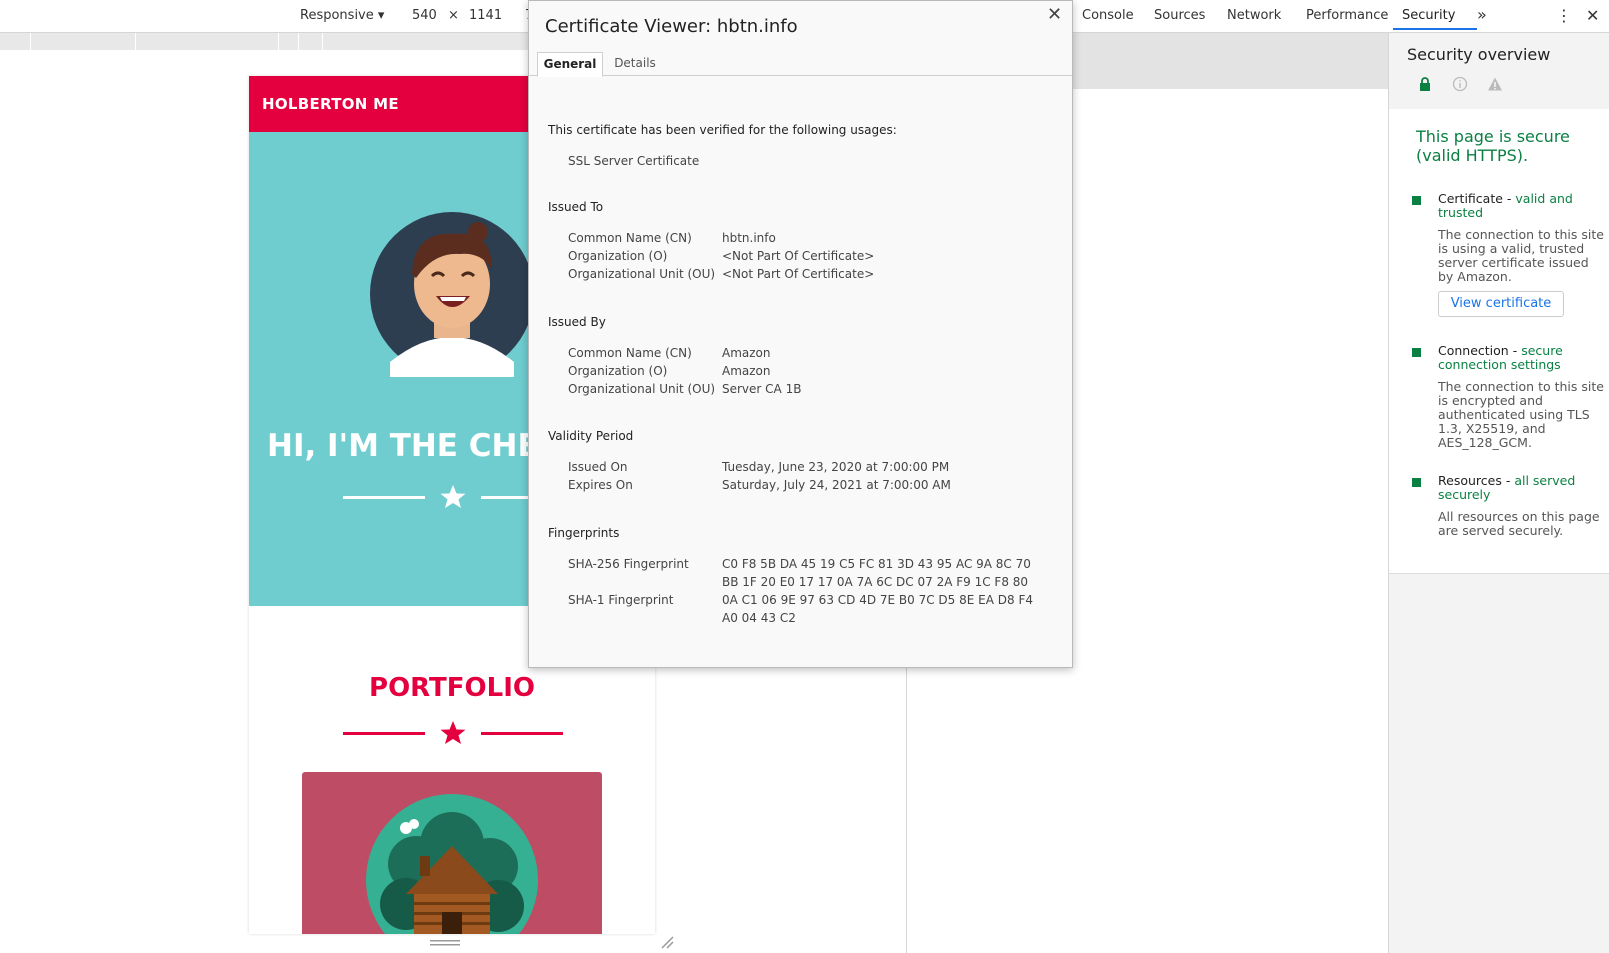 The width and height of the screenshot is (1609, 953). Describe the element at coordinates (1499, 341) in the screenshot. I see `security-content` at that location.